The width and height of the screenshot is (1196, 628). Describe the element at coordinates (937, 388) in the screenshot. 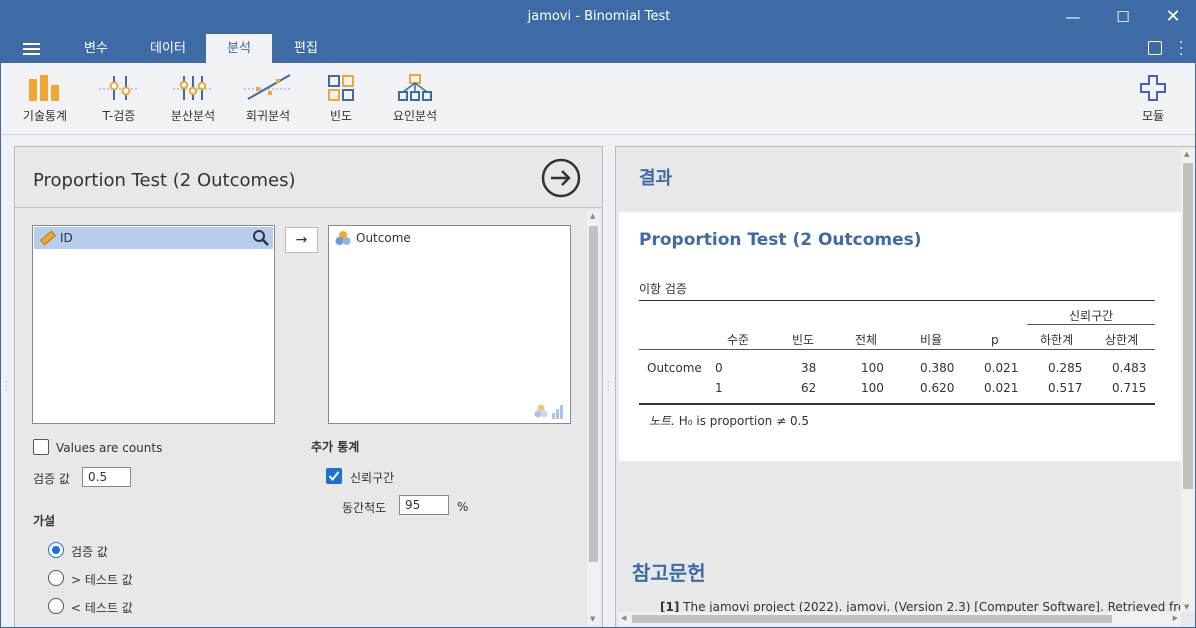

I see `cell-prop: 0.620` at that location.